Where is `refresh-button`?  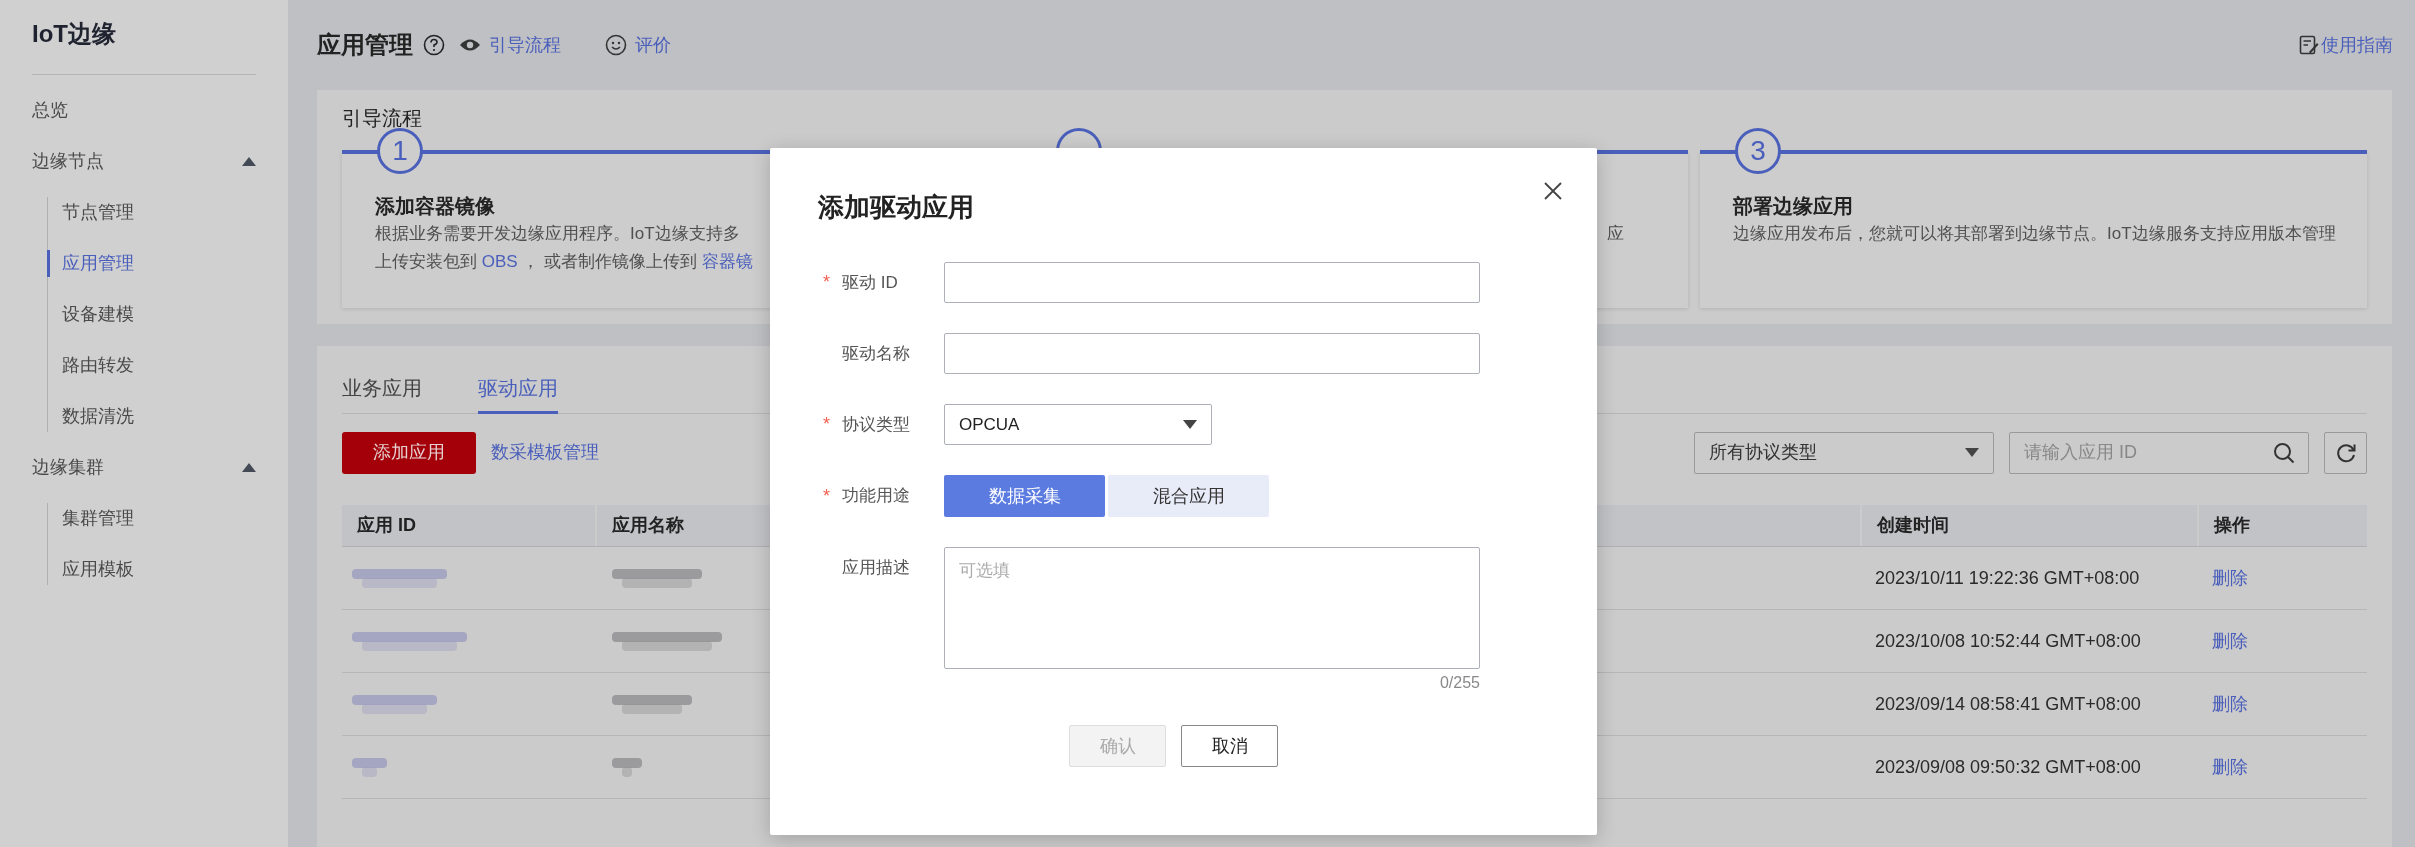 refresh-button is located at coordinates (2345, 452).